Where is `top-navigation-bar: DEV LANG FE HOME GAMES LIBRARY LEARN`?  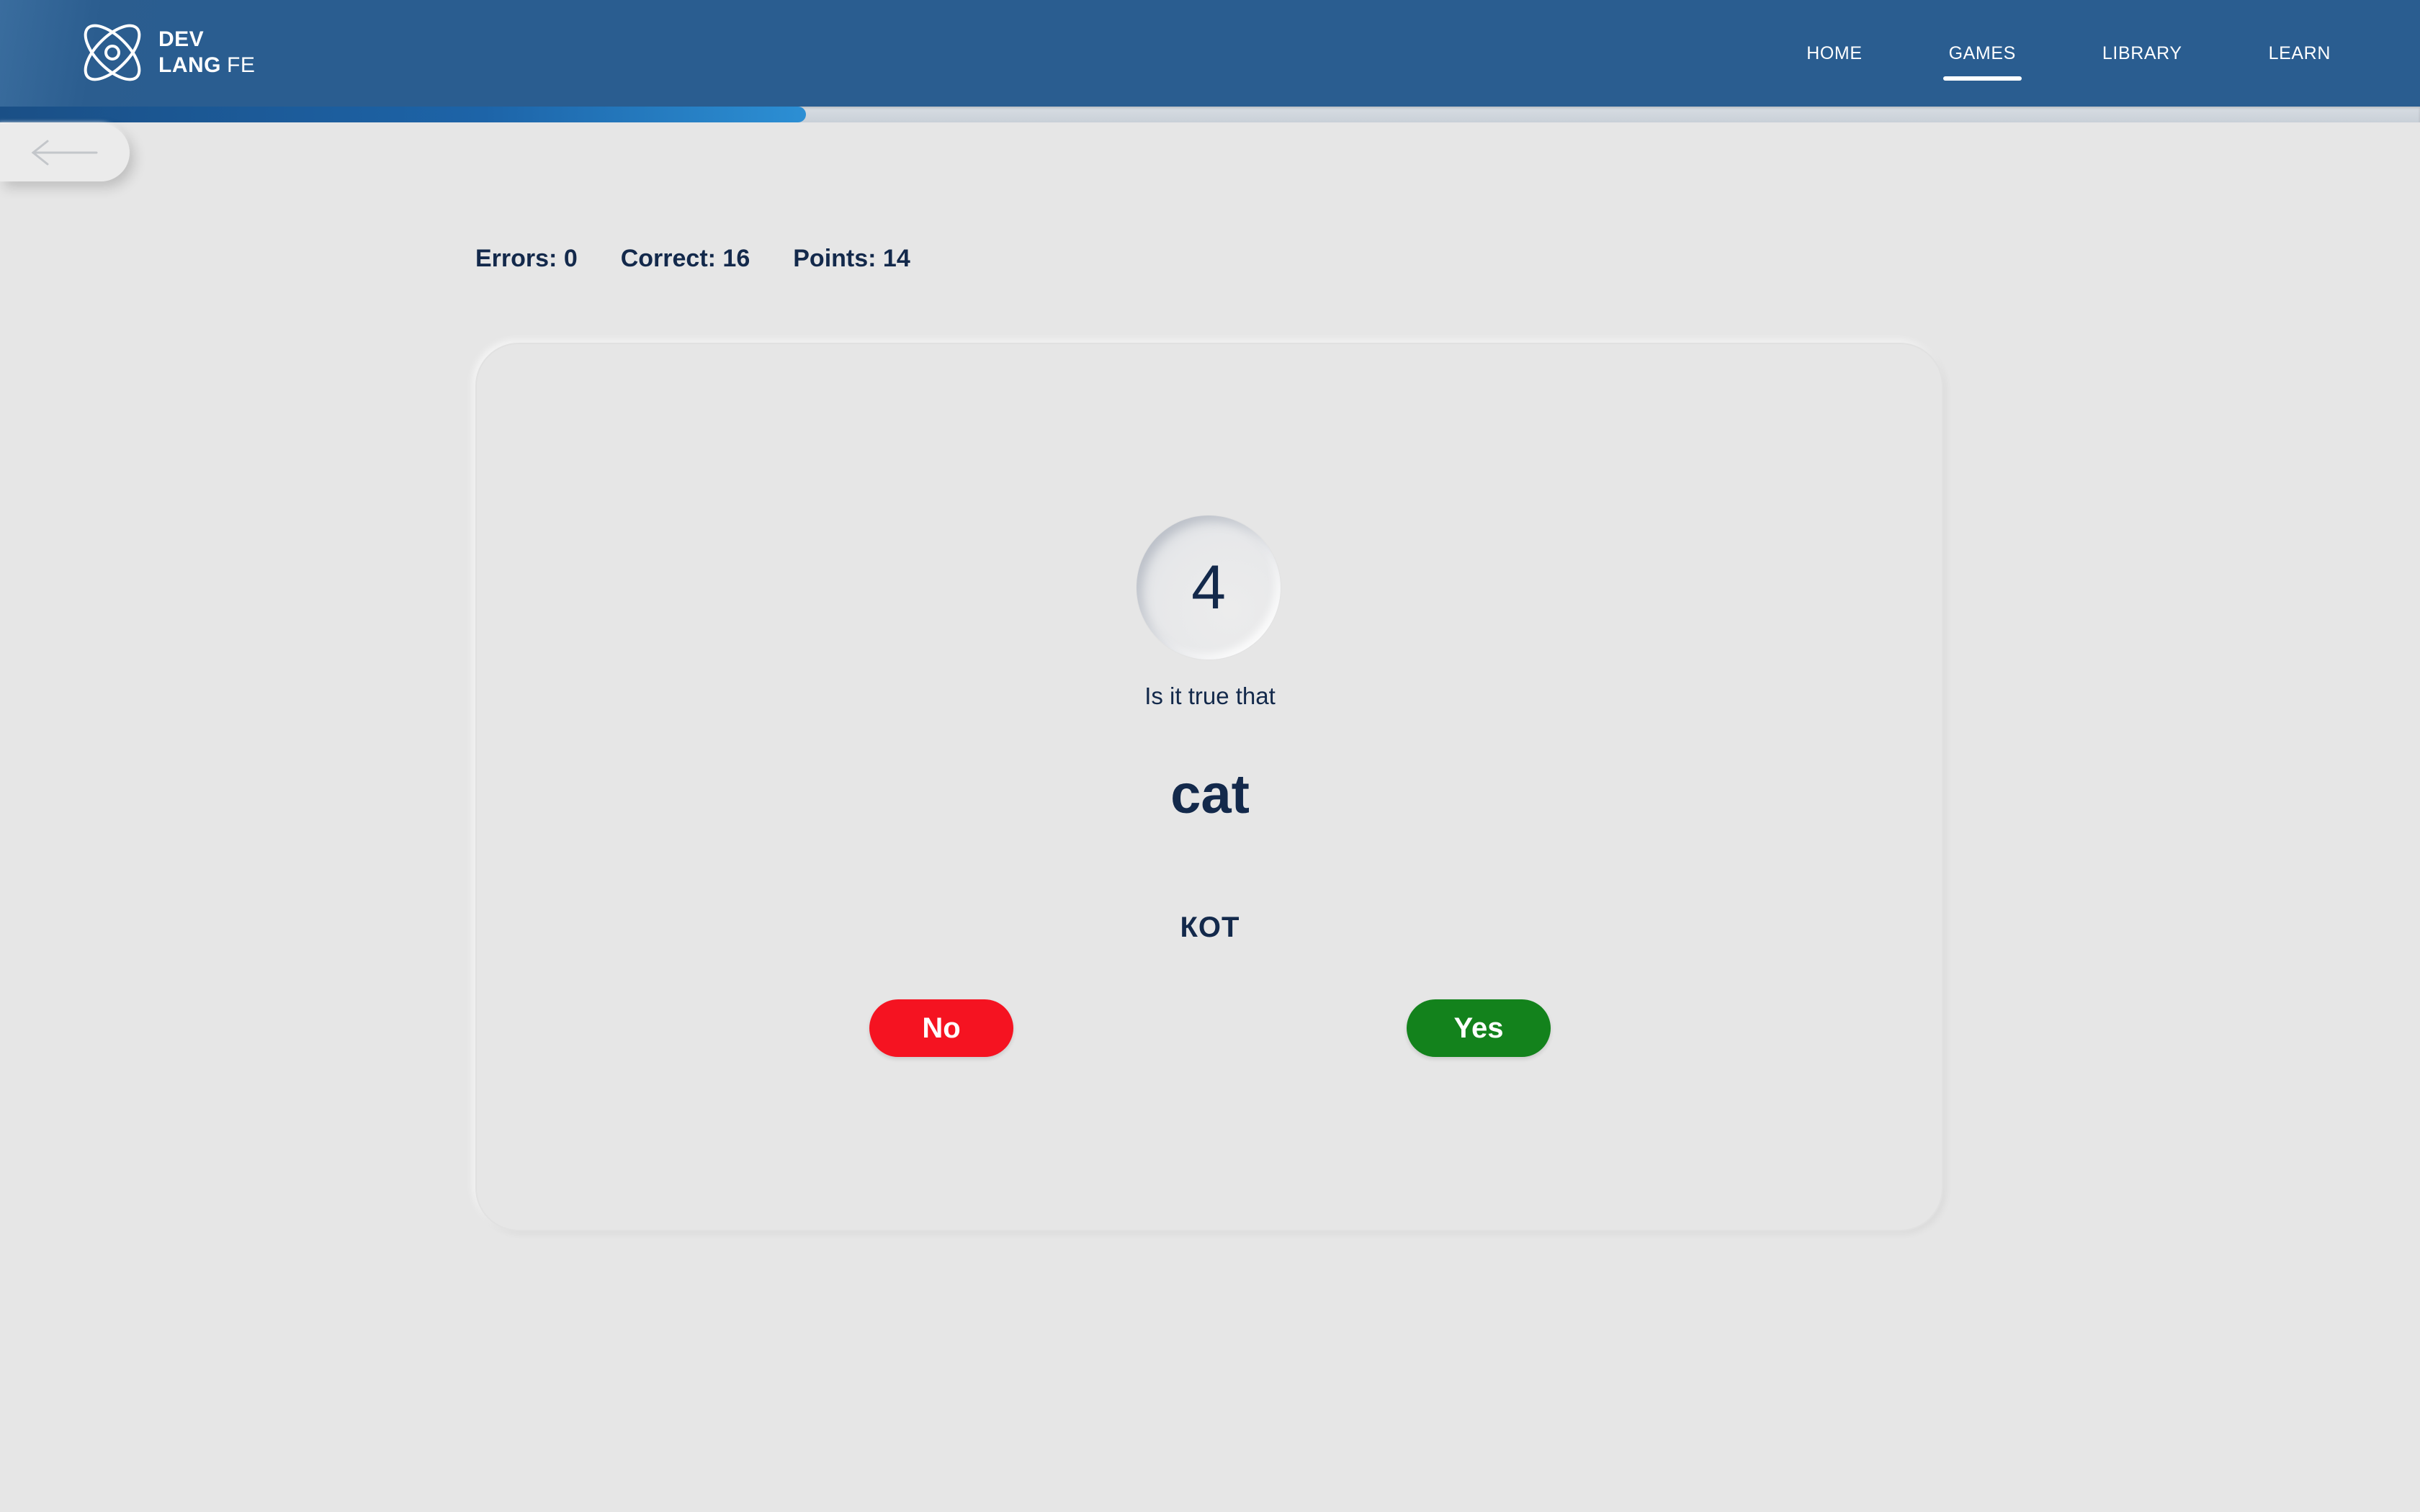 top-navigation-bar: DEV LANG FE HOME GAMES LIBRARY LEARN is located at coordinates (1210, 53).